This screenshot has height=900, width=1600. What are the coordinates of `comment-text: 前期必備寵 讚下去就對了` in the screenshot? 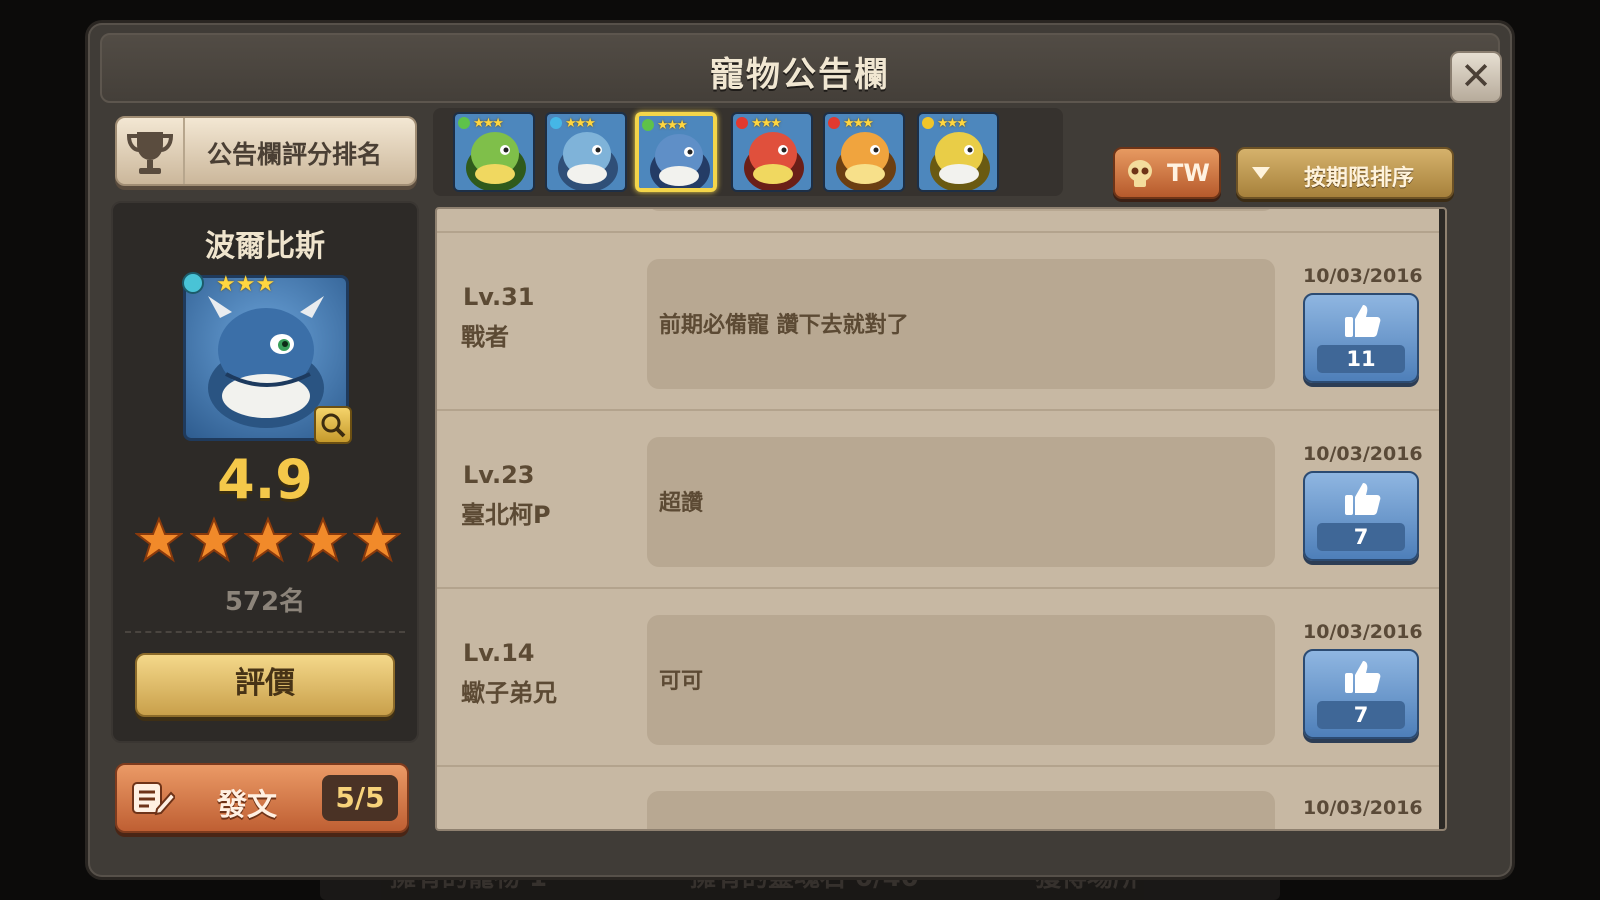 It's located at (784, 325).